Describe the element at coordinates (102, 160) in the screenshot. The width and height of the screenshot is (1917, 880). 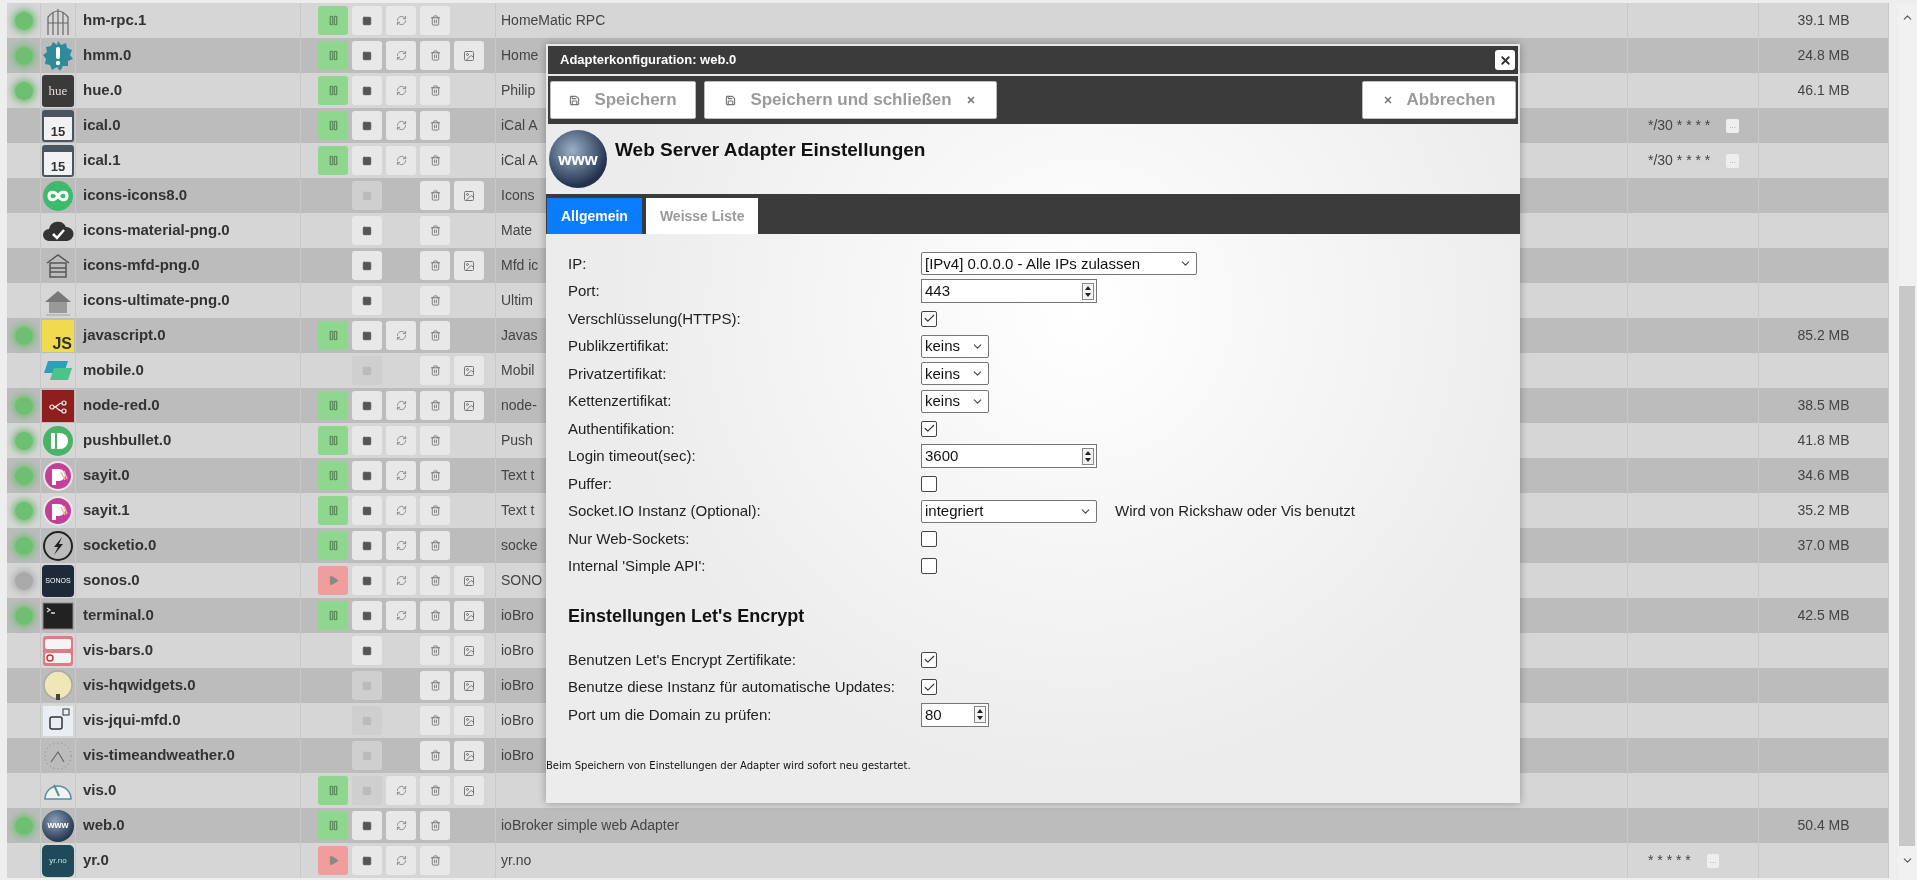
I see `adapter-name: ical.1` at that location.